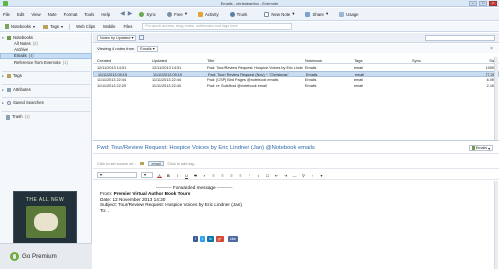  I want to click on activity-button: Activity, so click(208, 14).